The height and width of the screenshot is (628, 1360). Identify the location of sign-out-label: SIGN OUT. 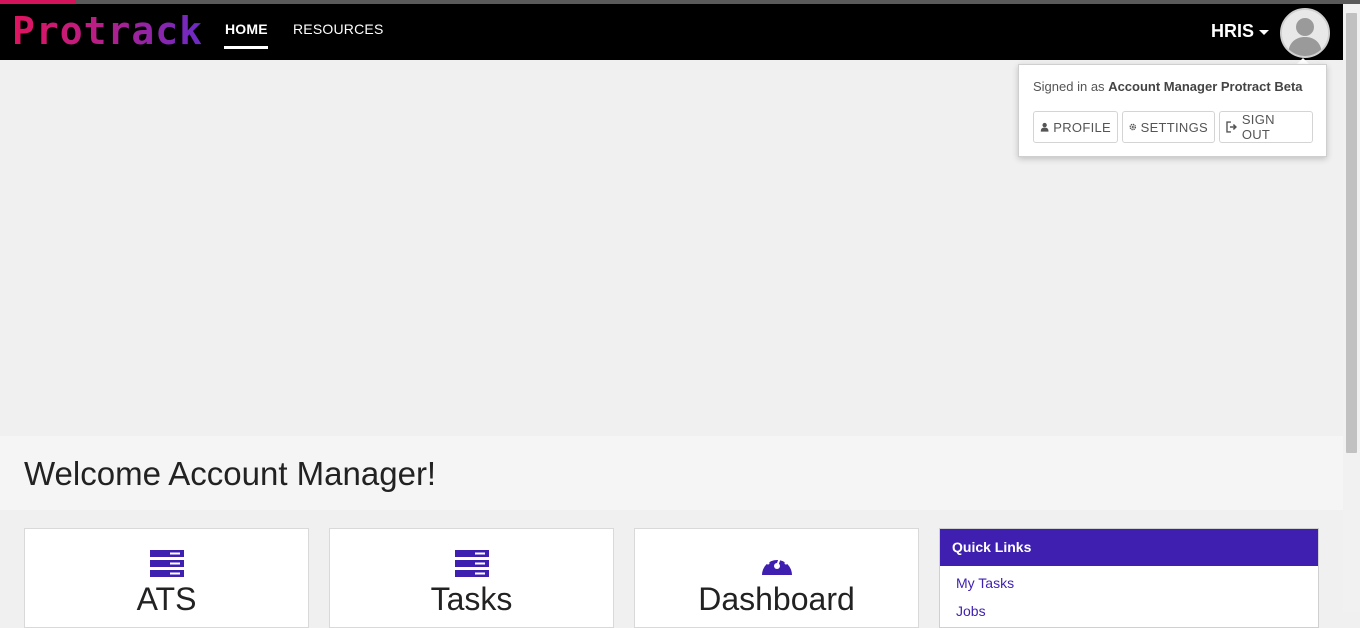
(1258, 127).